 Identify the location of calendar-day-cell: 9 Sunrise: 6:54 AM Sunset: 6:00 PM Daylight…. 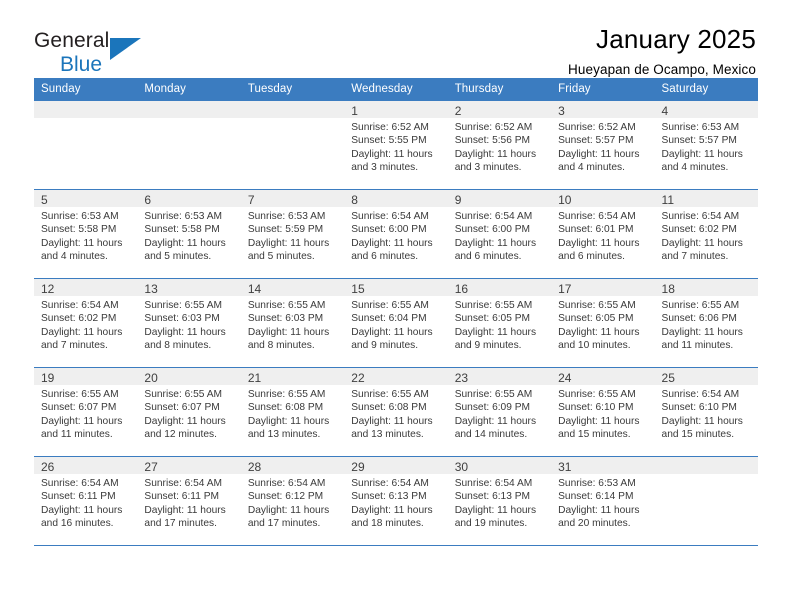
(499, 234).